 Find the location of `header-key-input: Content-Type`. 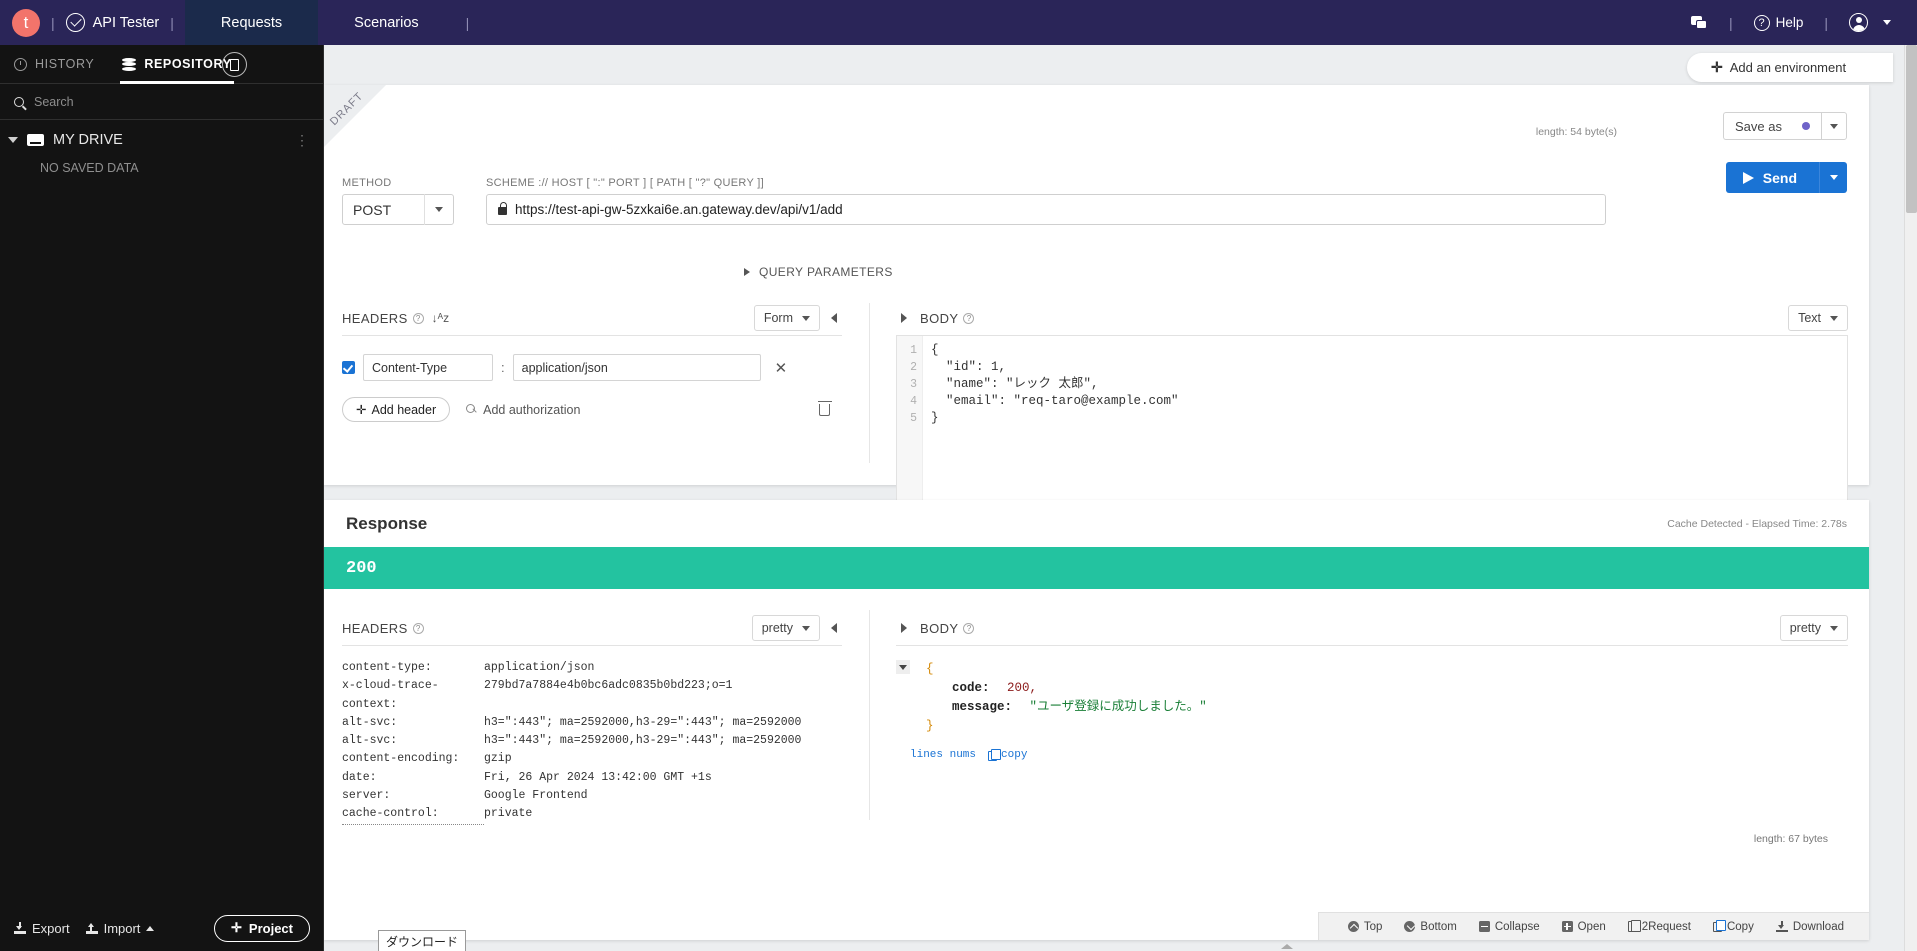

header-key-input: Content-Type is located at coordinates (428, 367).